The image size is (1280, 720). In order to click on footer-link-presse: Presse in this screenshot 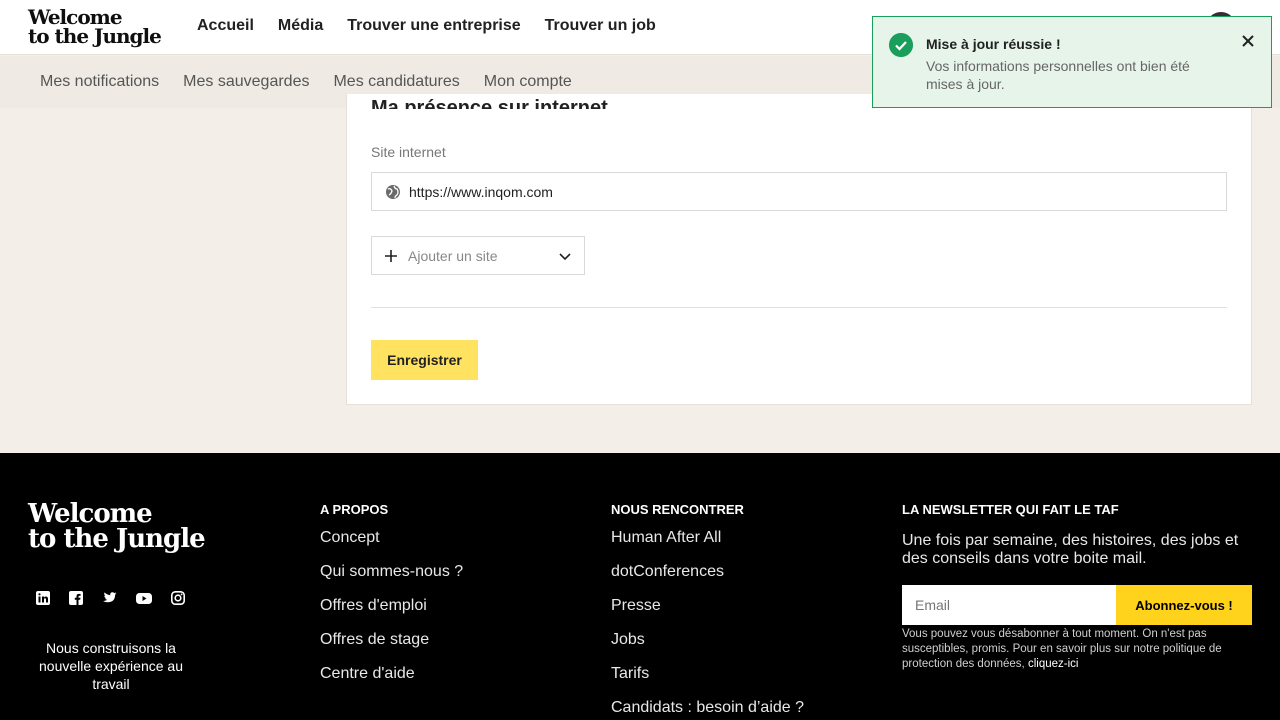, I will do `click(707, 606)`.